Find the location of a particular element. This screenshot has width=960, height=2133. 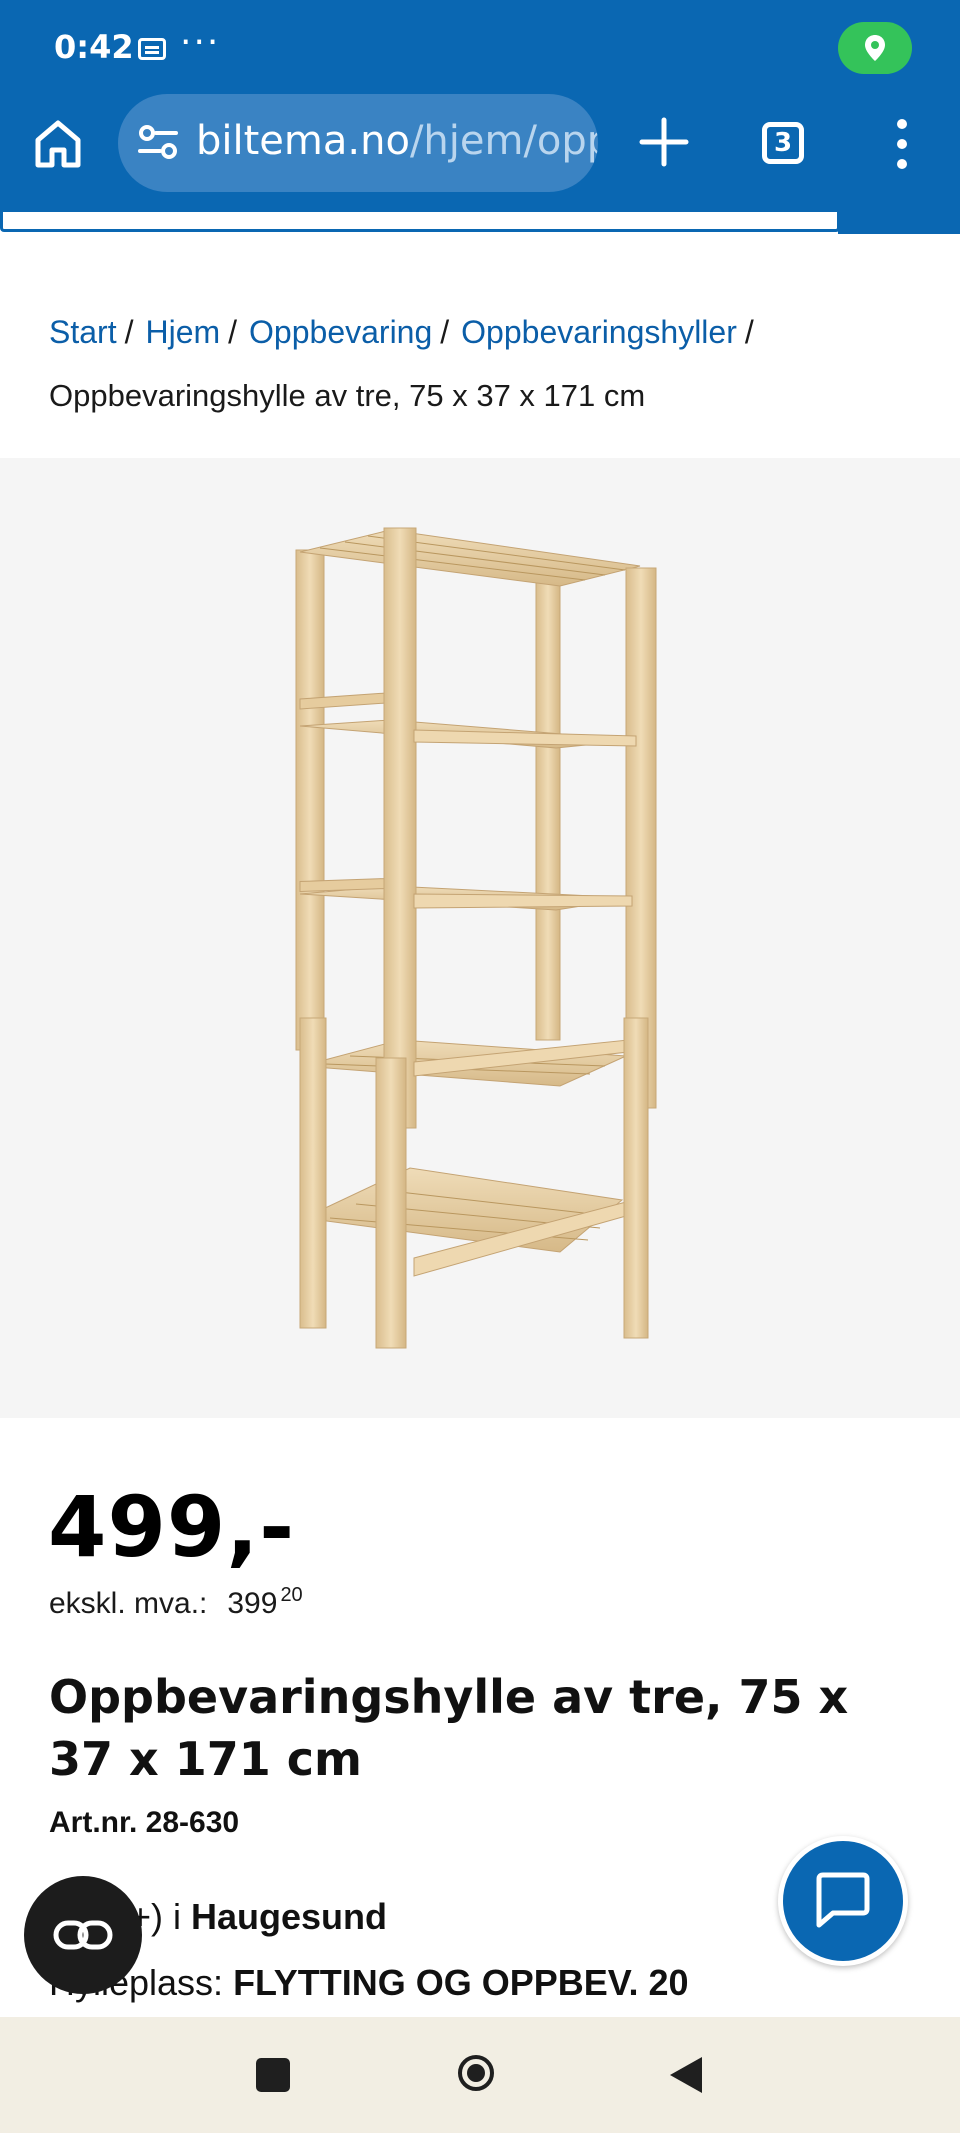

site-header-remnant is located at coordinates (480, 224).